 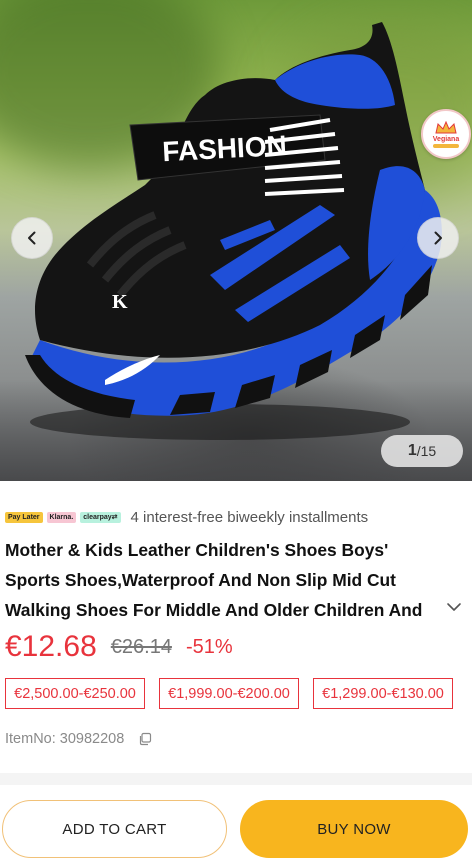 What do you see at coordinates (61, 517) in the screenshot?
I see `klarna-badge: Klarna.` at bounding box center [61, 517].